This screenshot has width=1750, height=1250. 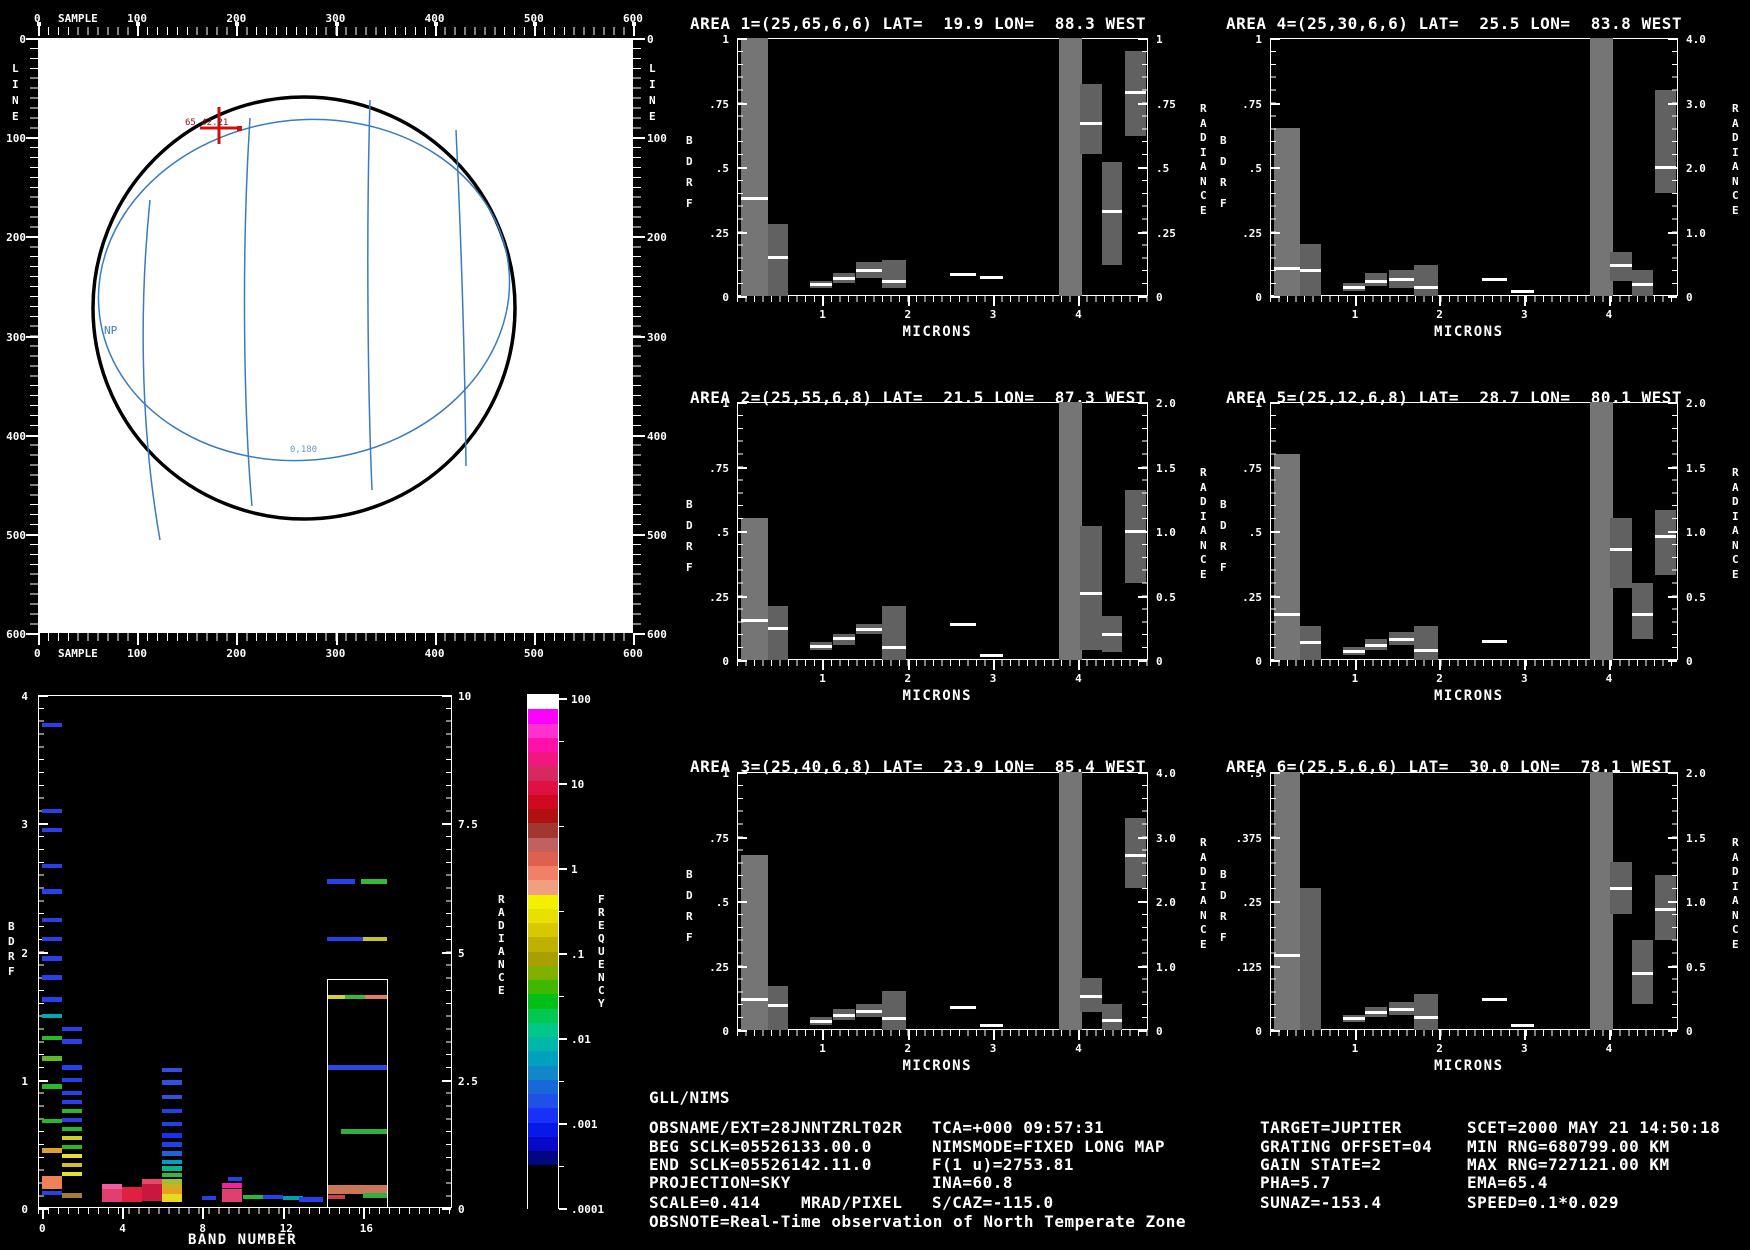 I want to click on metadata-field: SPEED=0.1*0.029, so click(x=1543, y=1202).